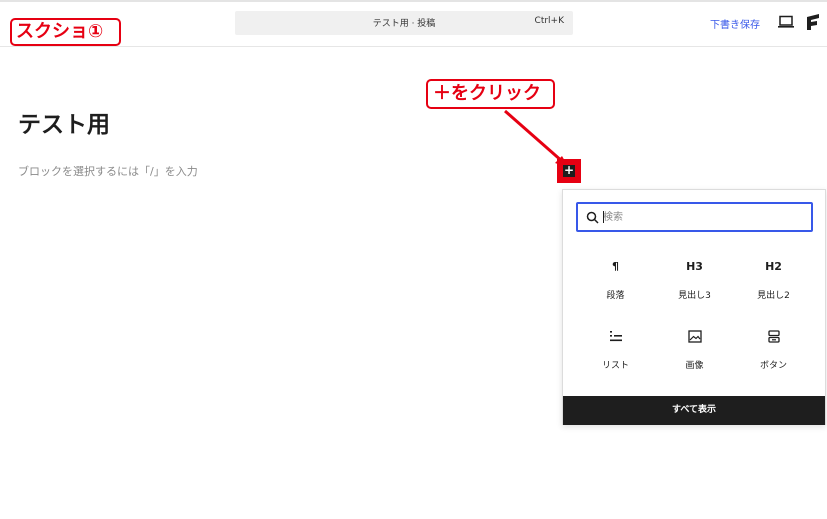 The width and height of the screenshot is (827, 519). What do you see at coordinates (773, 336) in the screenshot?
I see `buttons-icon` at bounding box center [773, 336].